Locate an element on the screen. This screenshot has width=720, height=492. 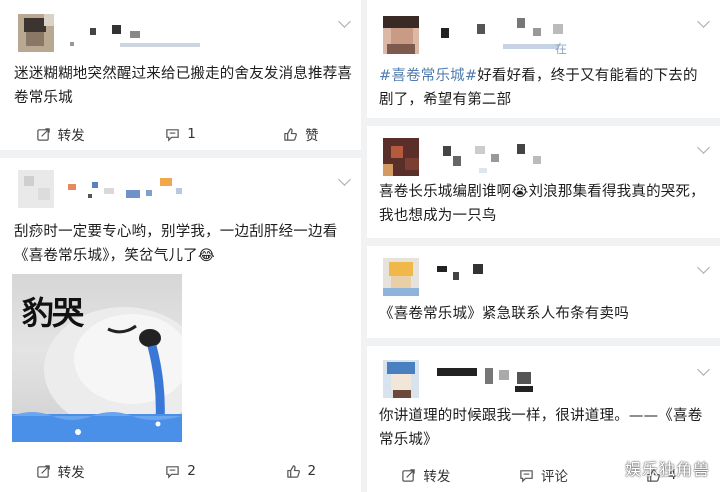
post-text: 《喜卷常乐城》紧急联系人布条有卖吗 is located at coordinates (504, 314).